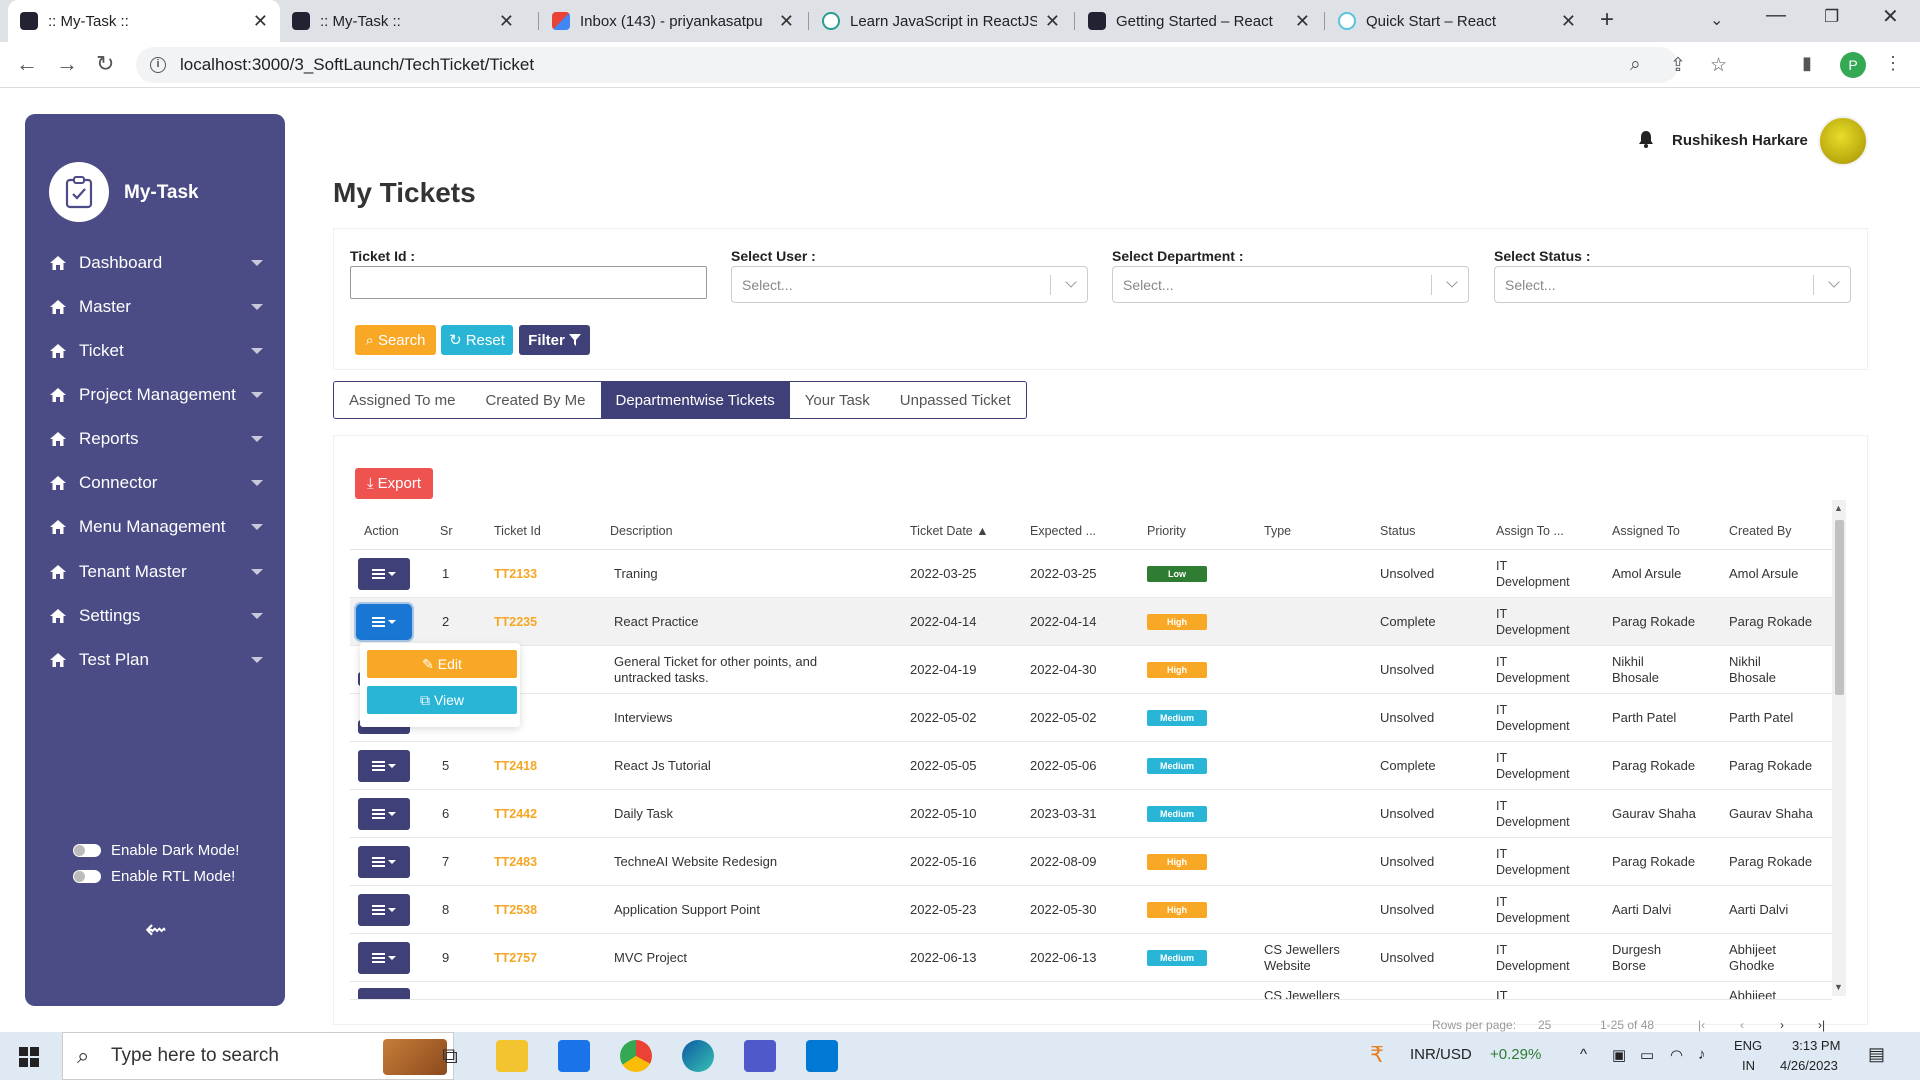 This screenshot has height=1080, width=1920. Describe the element at coordinates (760, 1056) in the screenshot. I see `teams-icon` at that location.